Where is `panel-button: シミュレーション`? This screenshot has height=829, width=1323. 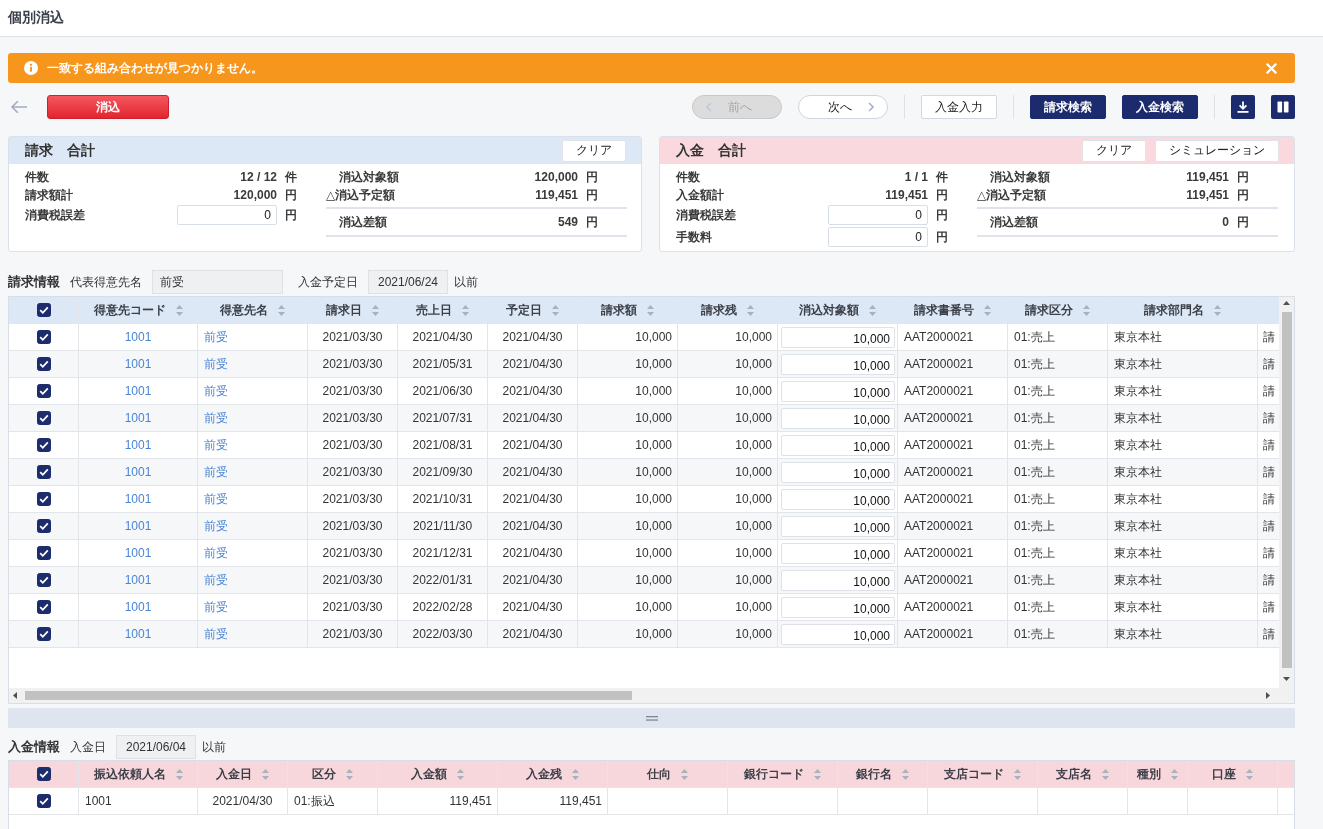
panel-button: シミュレーション is located at coordinates (1217, 150).